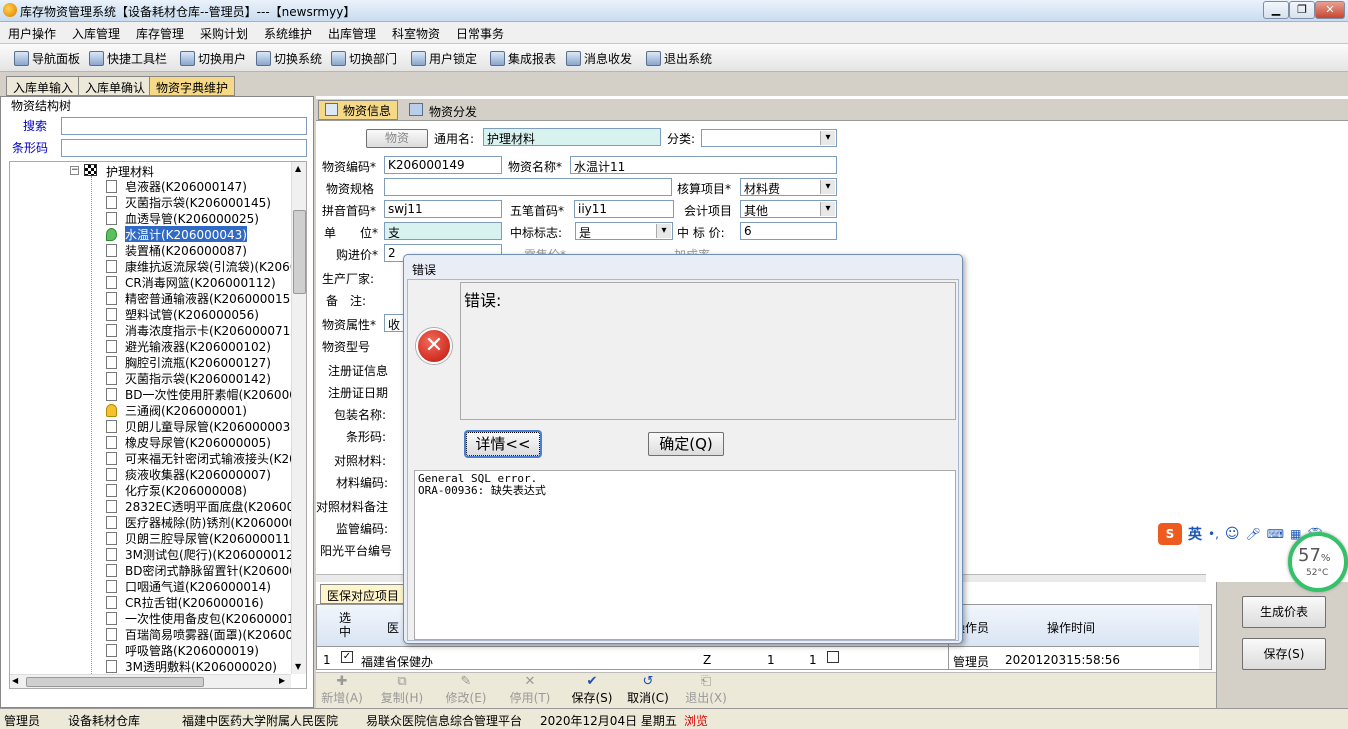 This screenshot has height=729, width=1348. What do you see at coordinates (788, 231) in the screenshot?
I see `bid-price-field: 6` at bounding box center [788, 231].